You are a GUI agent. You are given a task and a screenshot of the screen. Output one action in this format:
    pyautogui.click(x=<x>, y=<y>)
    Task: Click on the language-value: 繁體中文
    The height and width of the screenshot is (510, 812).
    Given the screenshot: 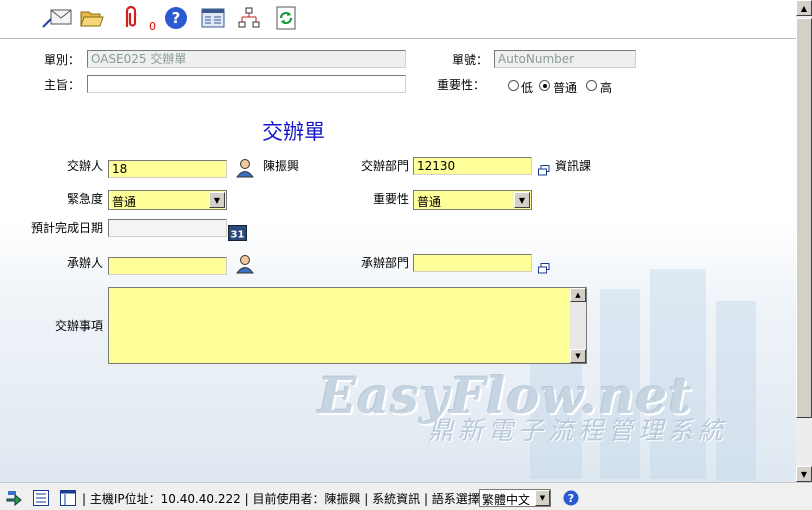 What is the action you would take?
    pyautogui.click(x=506, y=500)
    